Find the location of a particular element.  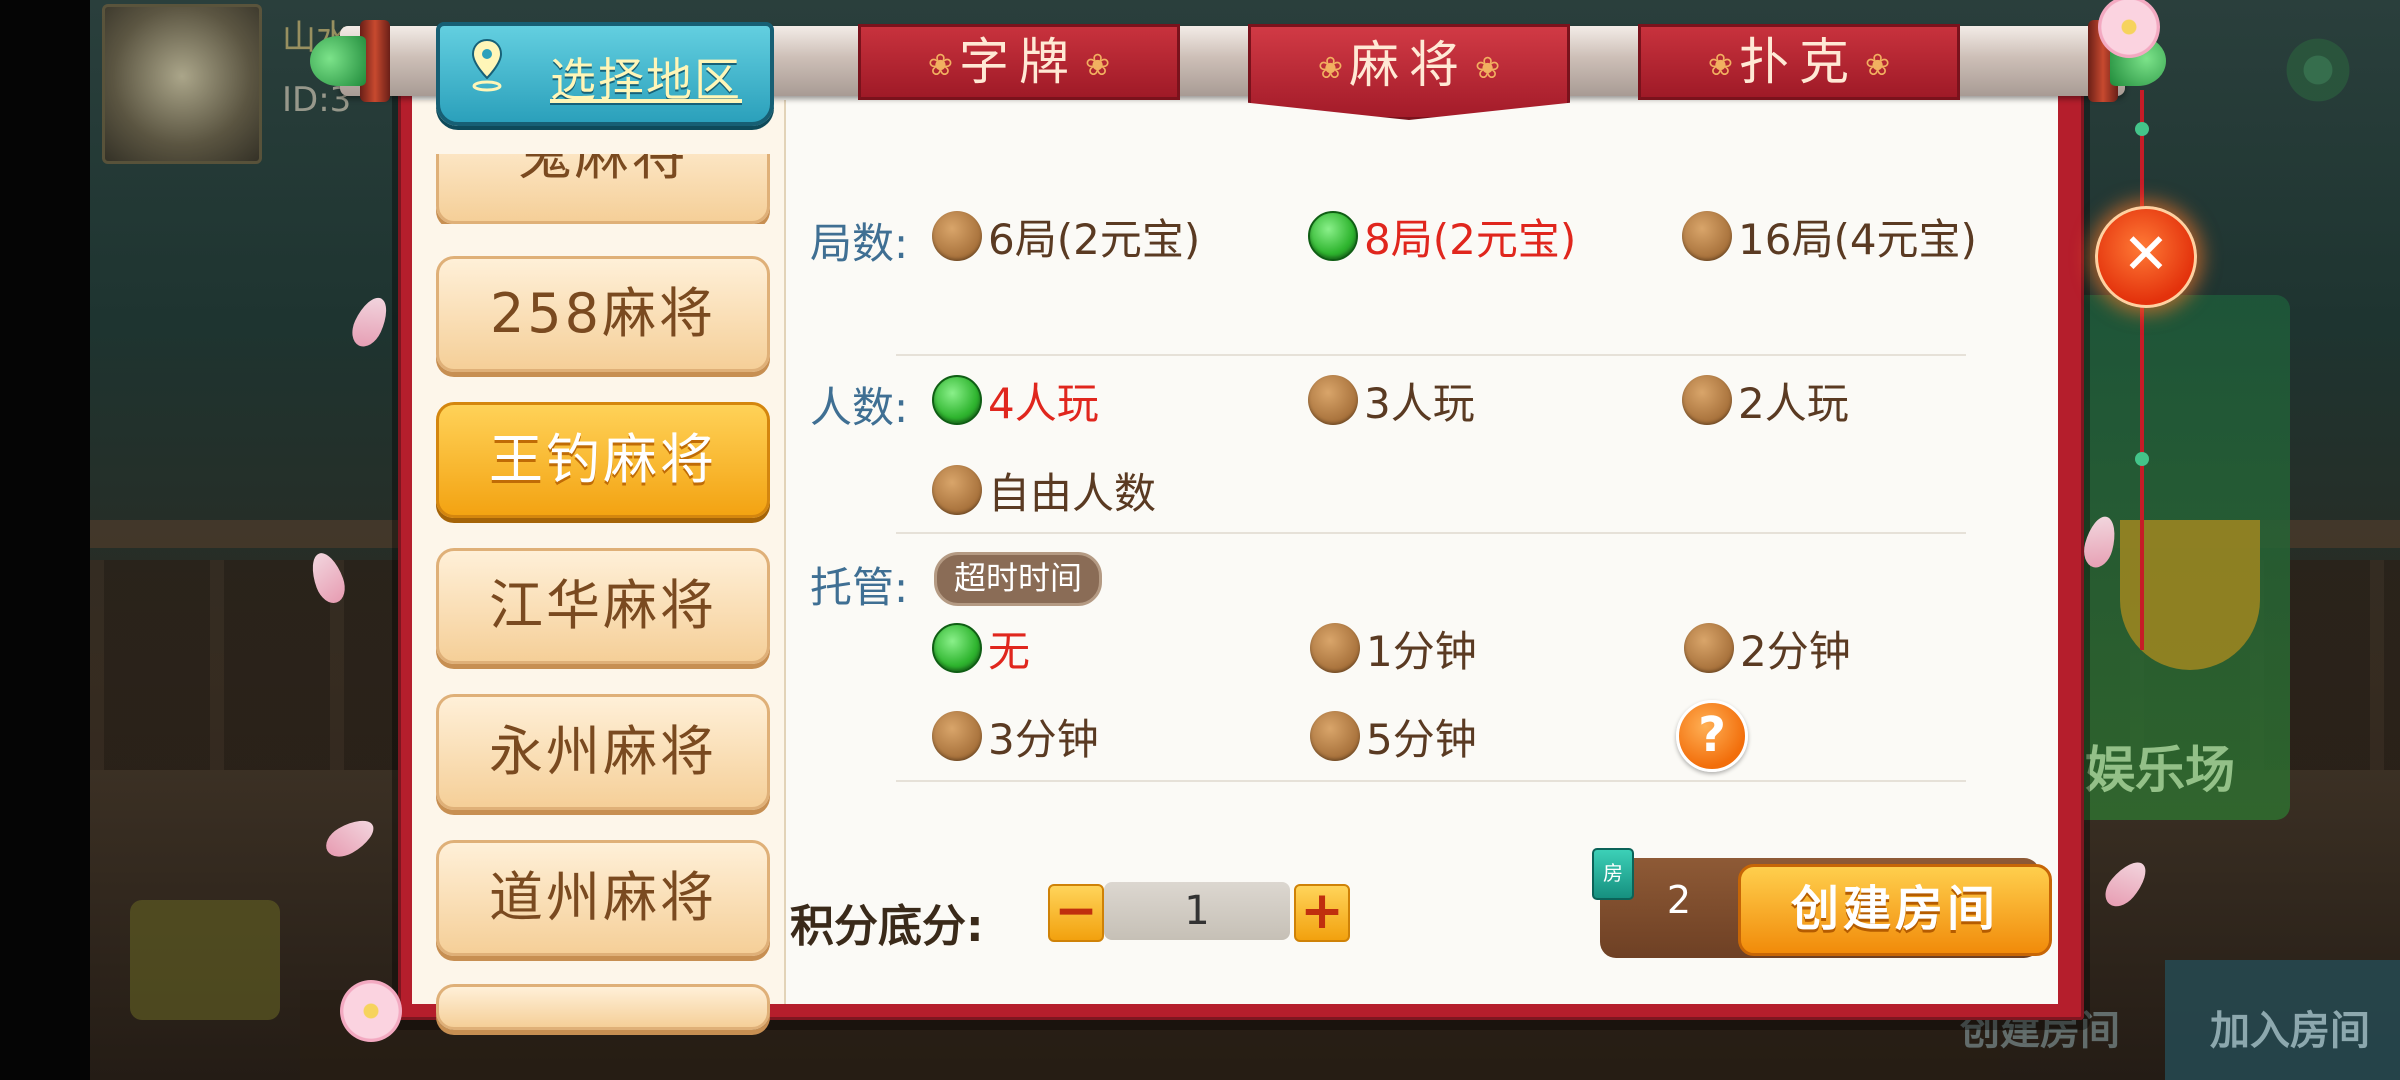

auto-play-option-5min: 5分钟 is located at coordinates (1393, 736).